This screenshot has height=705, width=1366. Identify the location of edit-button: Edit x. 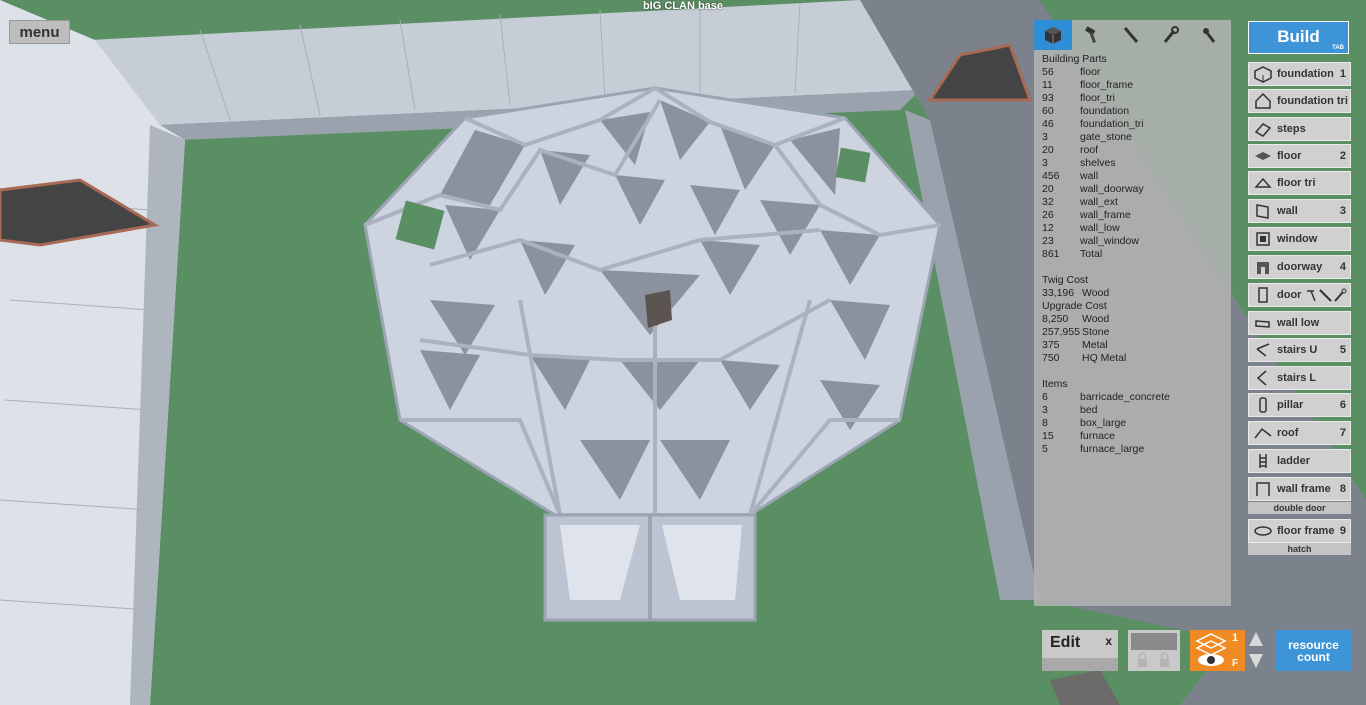
(1080, 650).